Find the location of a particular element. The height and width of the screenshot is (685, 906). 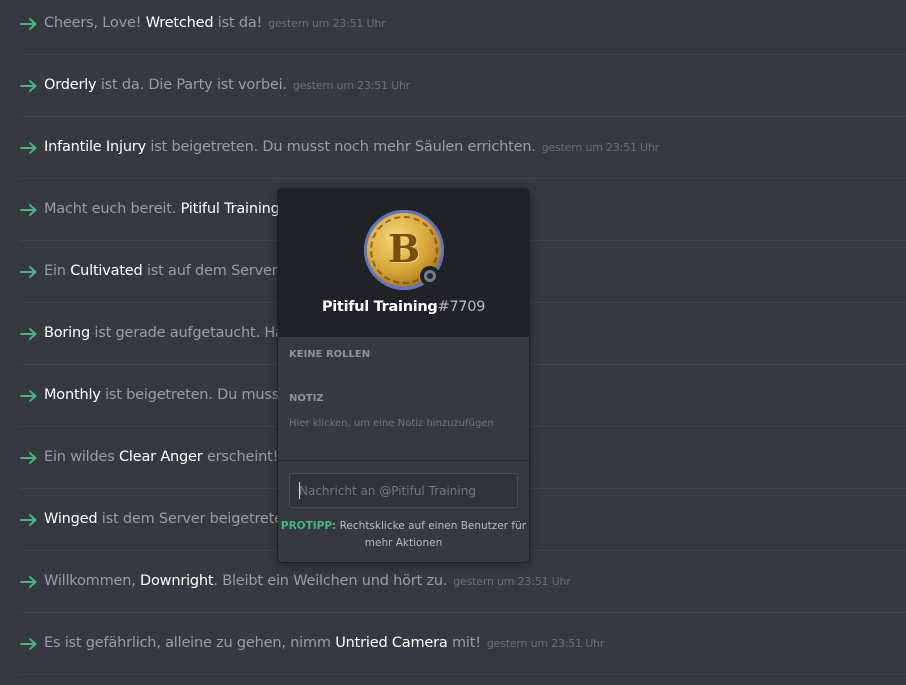

message-suffix: ist beigetreten. Du musst n is located at coordinates (199, 395).